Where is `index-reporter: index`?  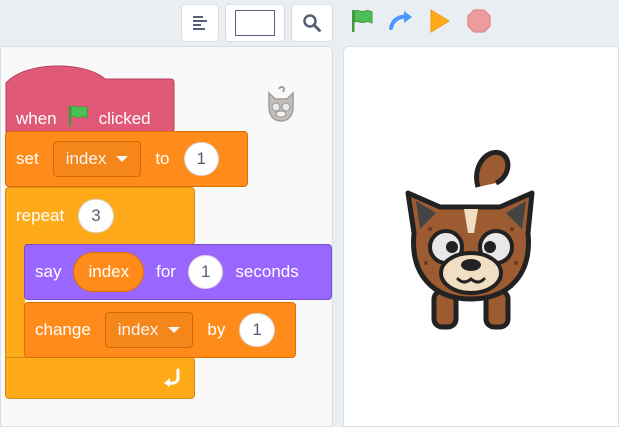 index-reporter: index is located at coordinates (109, 272).